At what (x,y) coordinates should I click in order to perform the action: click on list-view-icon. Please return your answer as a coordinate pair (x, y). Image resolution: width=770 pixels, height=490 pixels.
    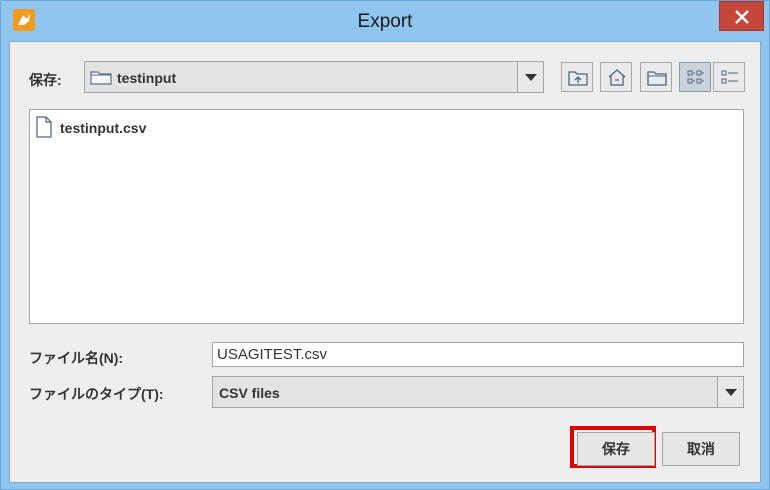
    Looking at the image, I should click on (695, 77).